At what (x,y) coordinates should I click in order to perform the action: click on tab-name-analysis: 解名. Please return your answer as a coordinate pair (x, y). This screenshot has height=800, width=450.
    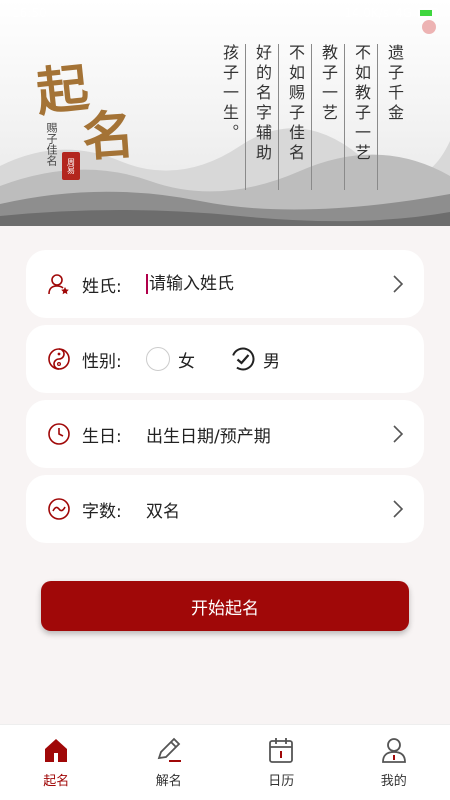
    Looking at the image, I should click on (169, 762).